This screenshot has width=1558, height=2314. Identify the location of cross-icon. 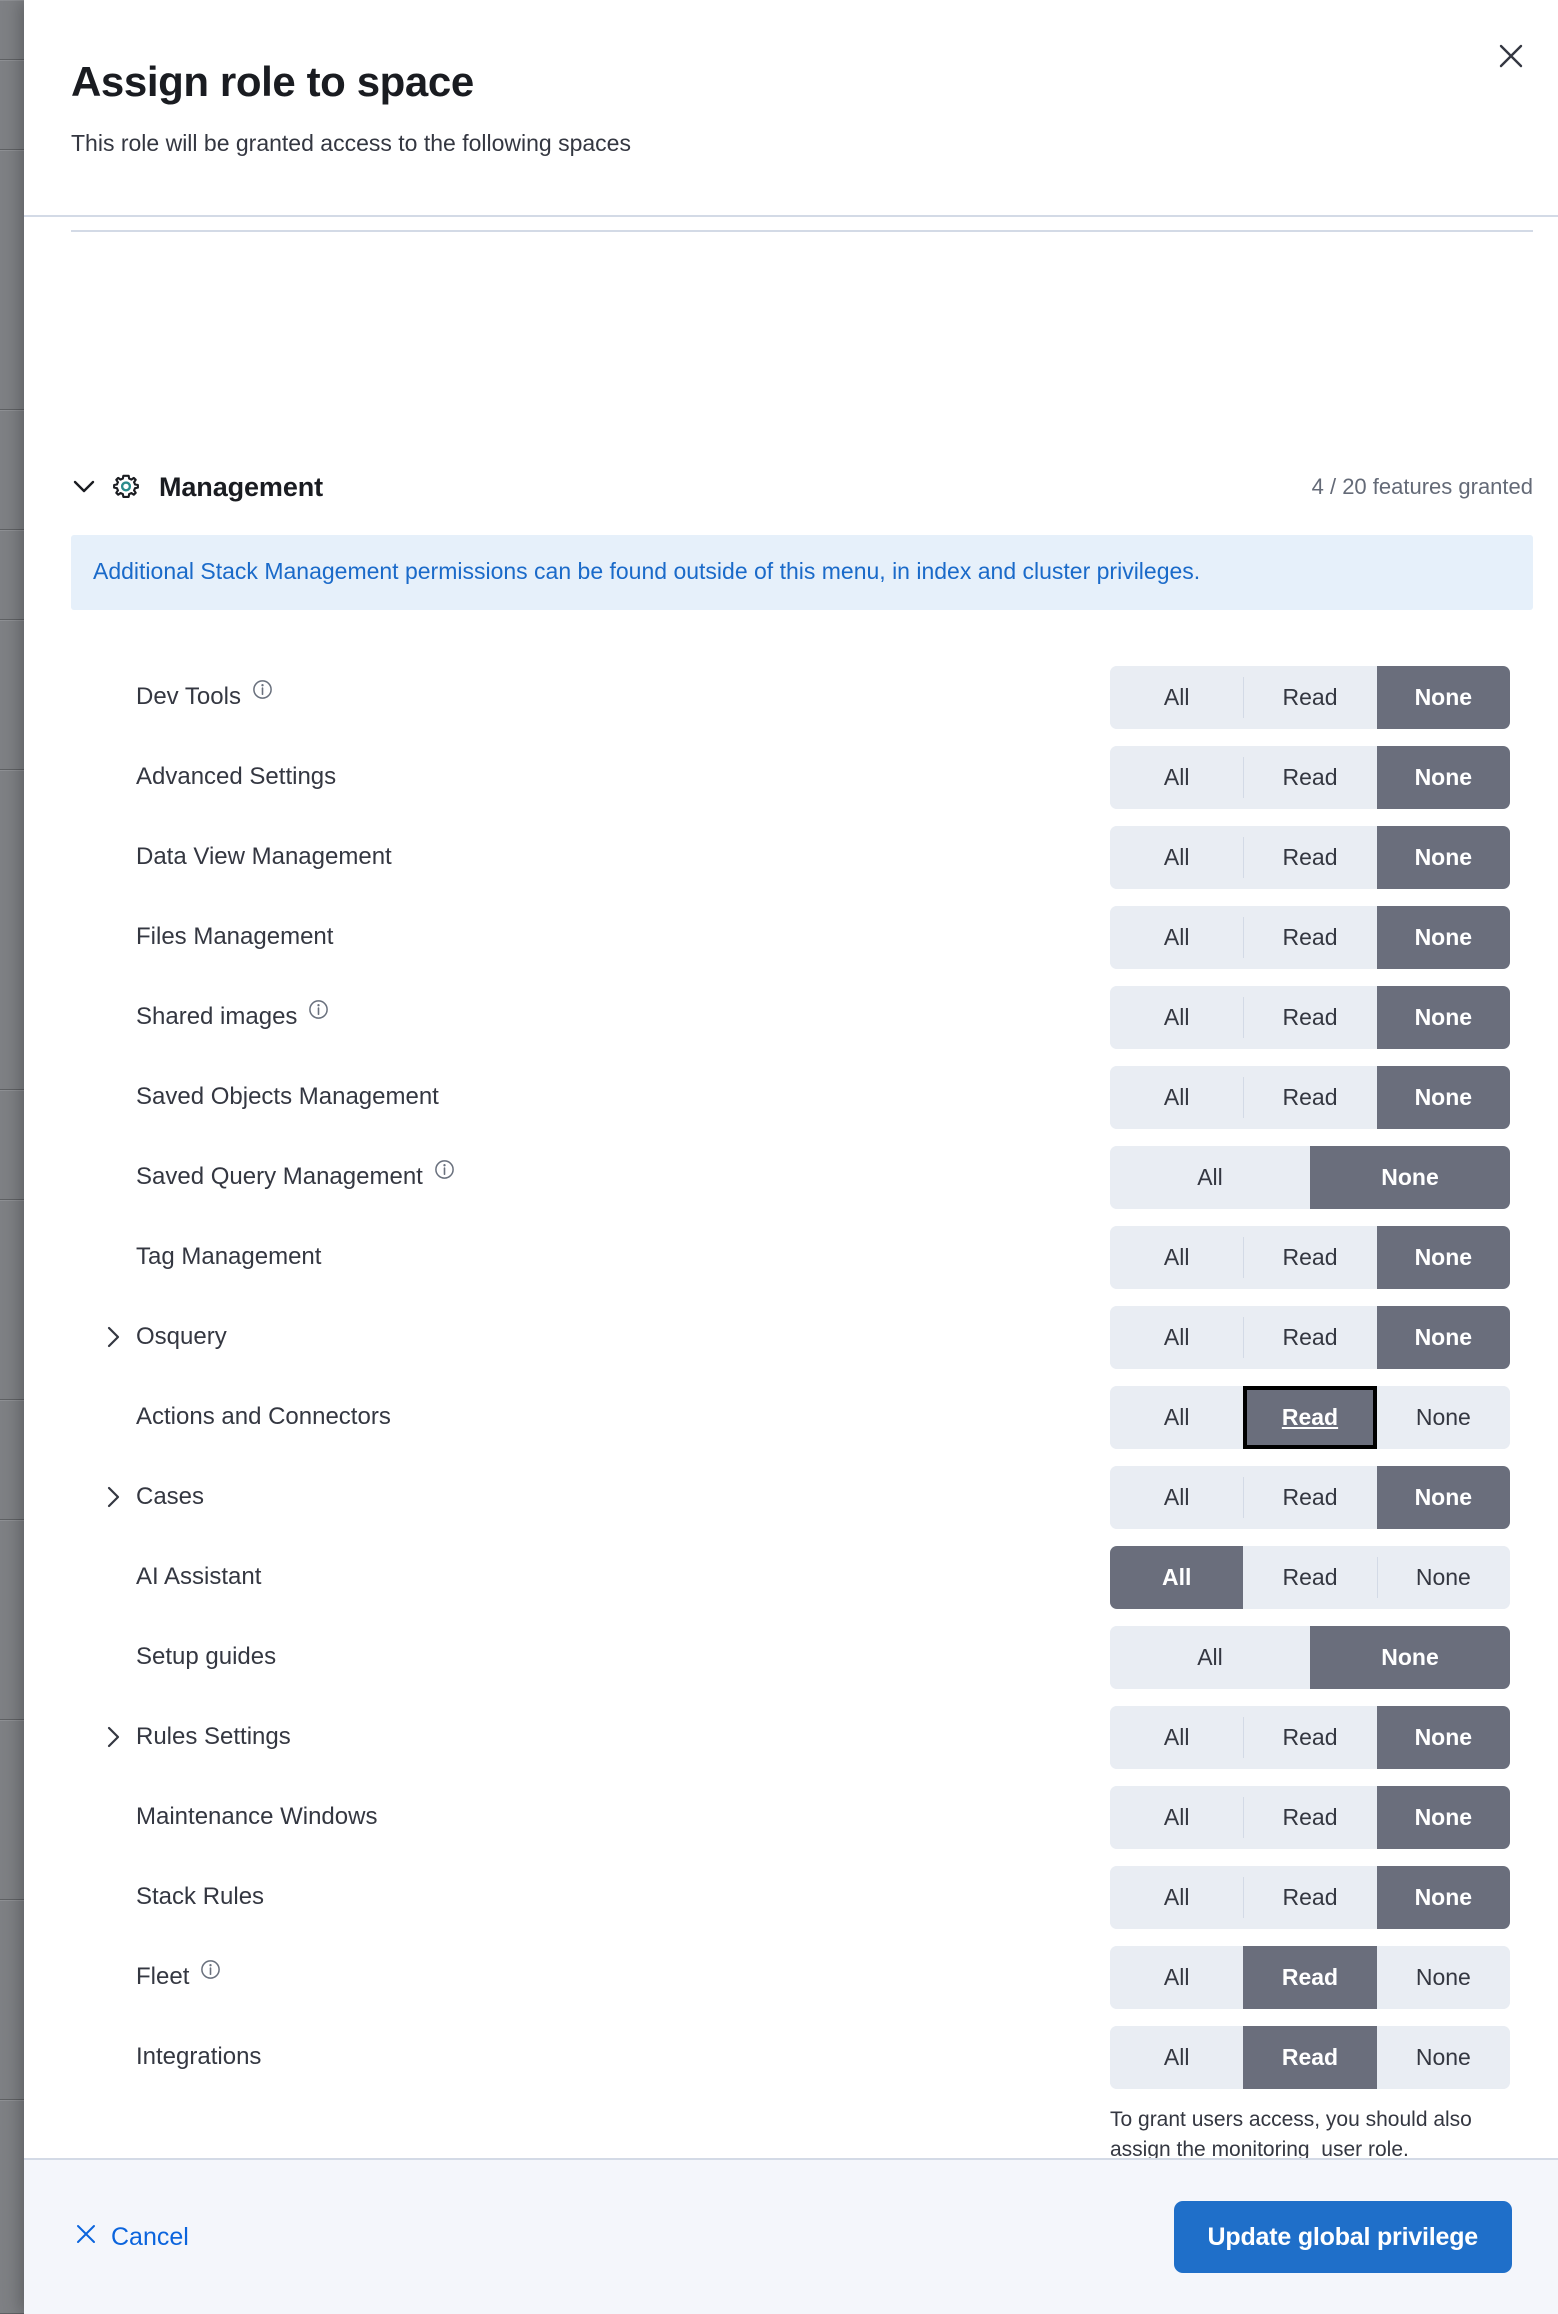
(86, 2237).